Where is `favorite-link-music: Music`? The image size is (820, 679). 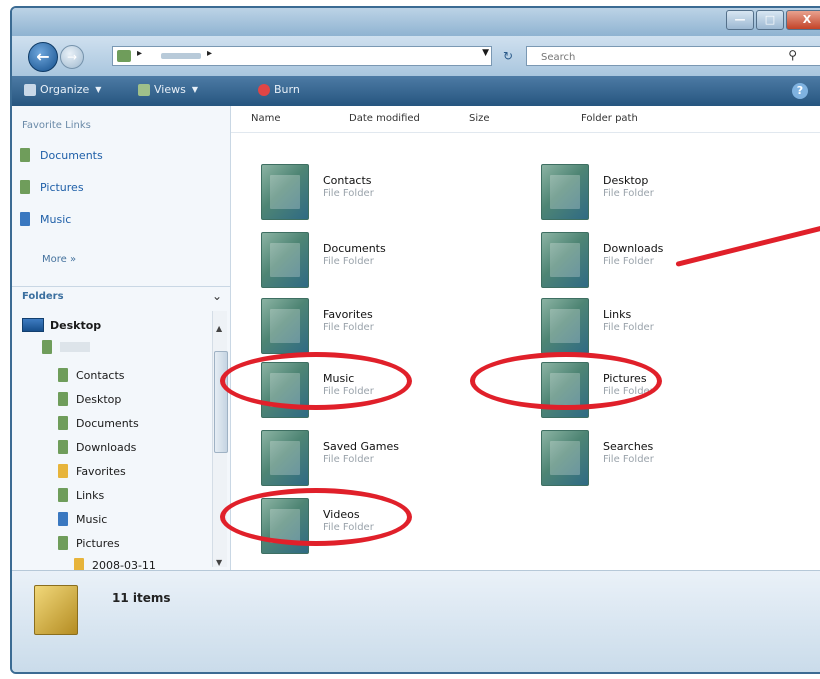
favorite-link-music: Music is located at coordinates (45, 219).